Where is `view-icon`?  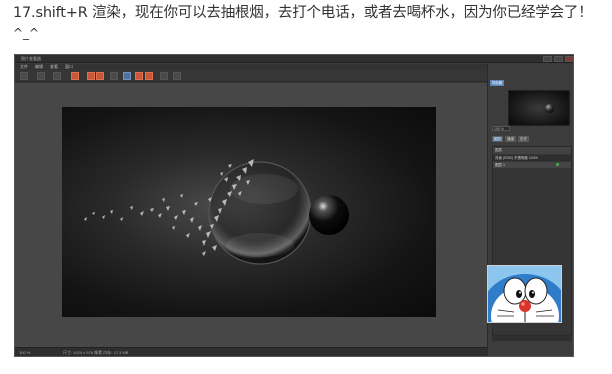 view-icon is located at coordinates (149, 76).